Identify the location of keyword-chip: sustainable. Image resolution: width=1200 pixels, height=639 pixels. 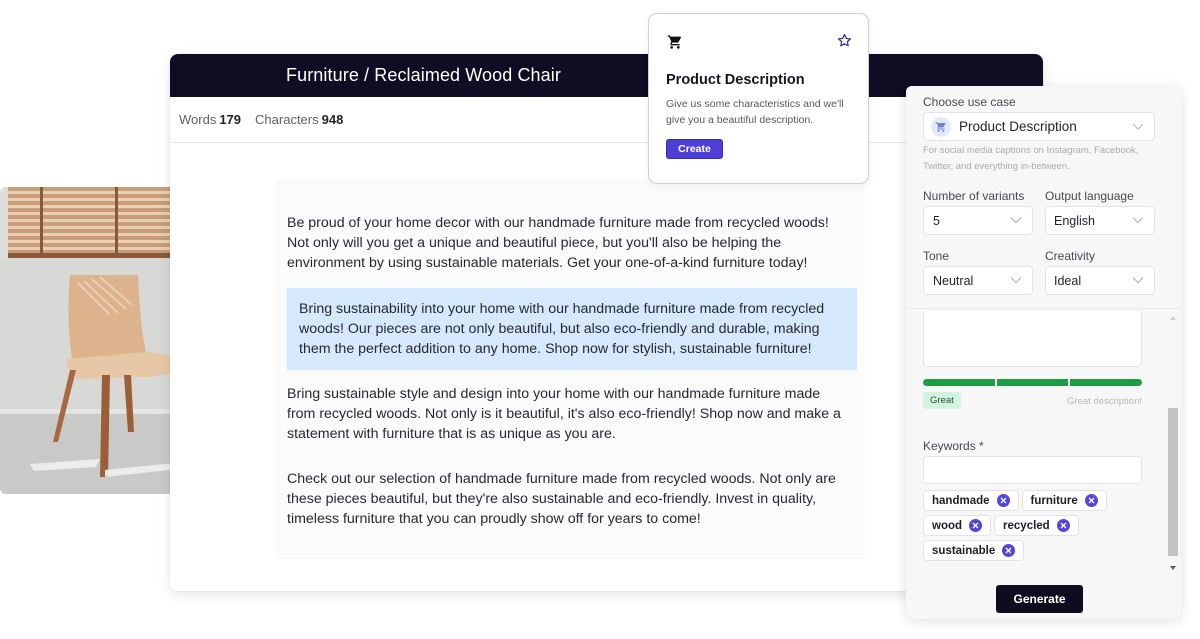
(974, 550).